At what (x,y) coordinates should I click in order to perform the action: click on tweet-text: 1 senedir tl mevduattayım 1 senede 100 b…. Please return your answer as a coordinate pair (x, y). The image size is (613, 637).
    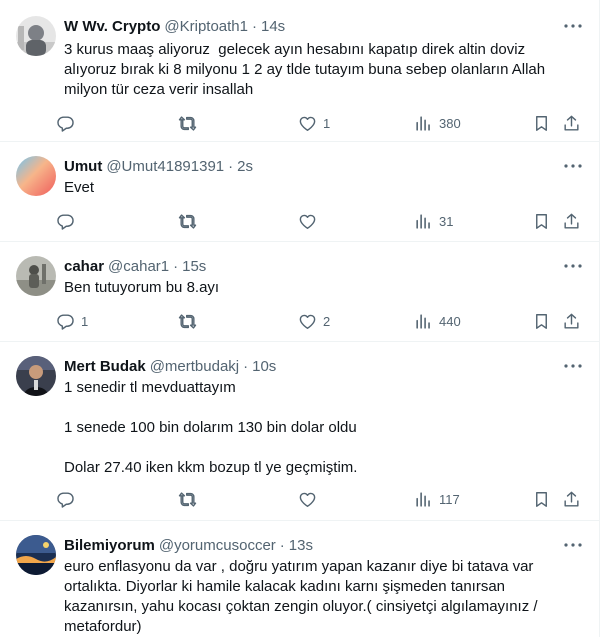
    Looking at the image, I should click on (211, 427).